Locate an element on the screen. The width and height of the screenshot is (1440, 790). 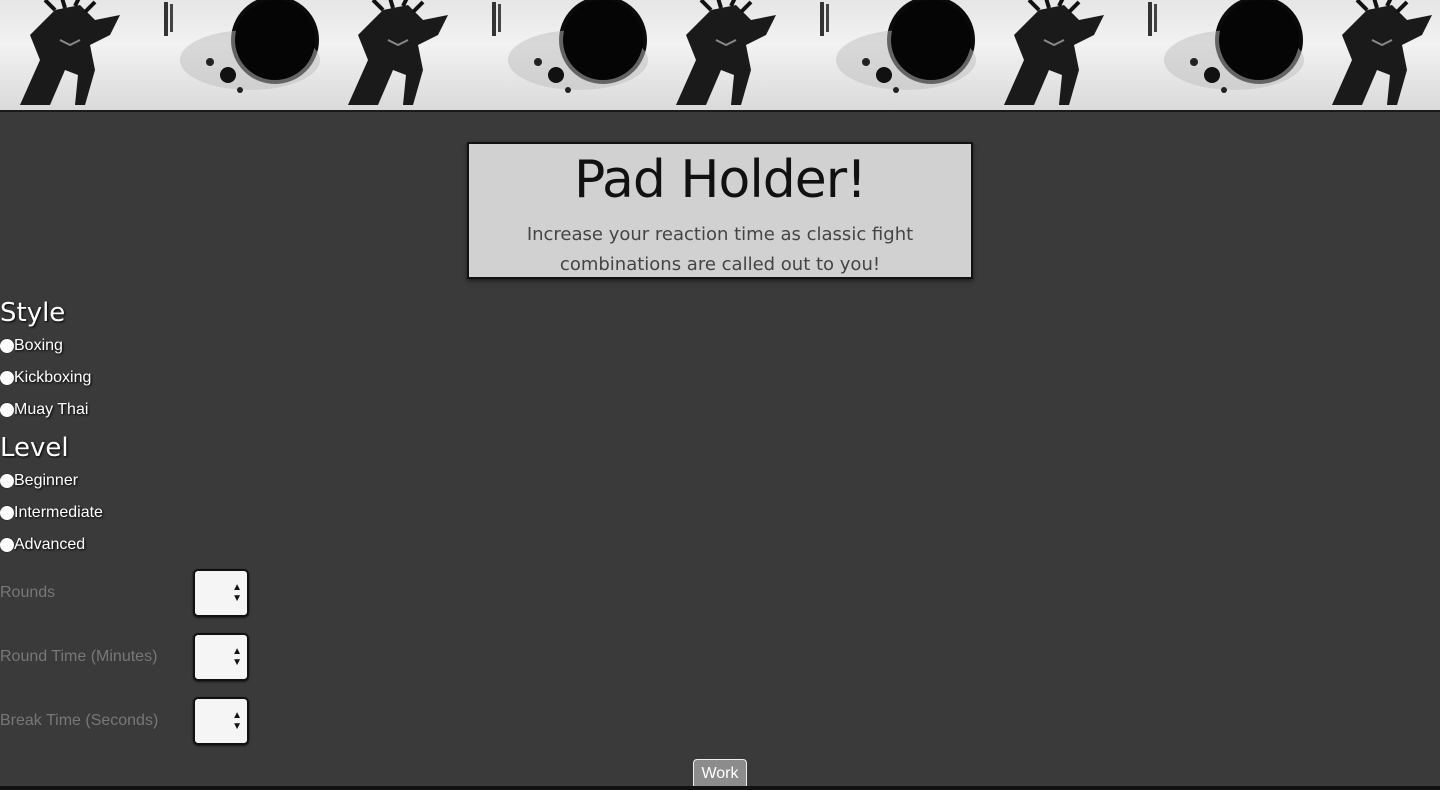
break-time-label: Break Time (Seconds) is located at coordinates (79, 720).